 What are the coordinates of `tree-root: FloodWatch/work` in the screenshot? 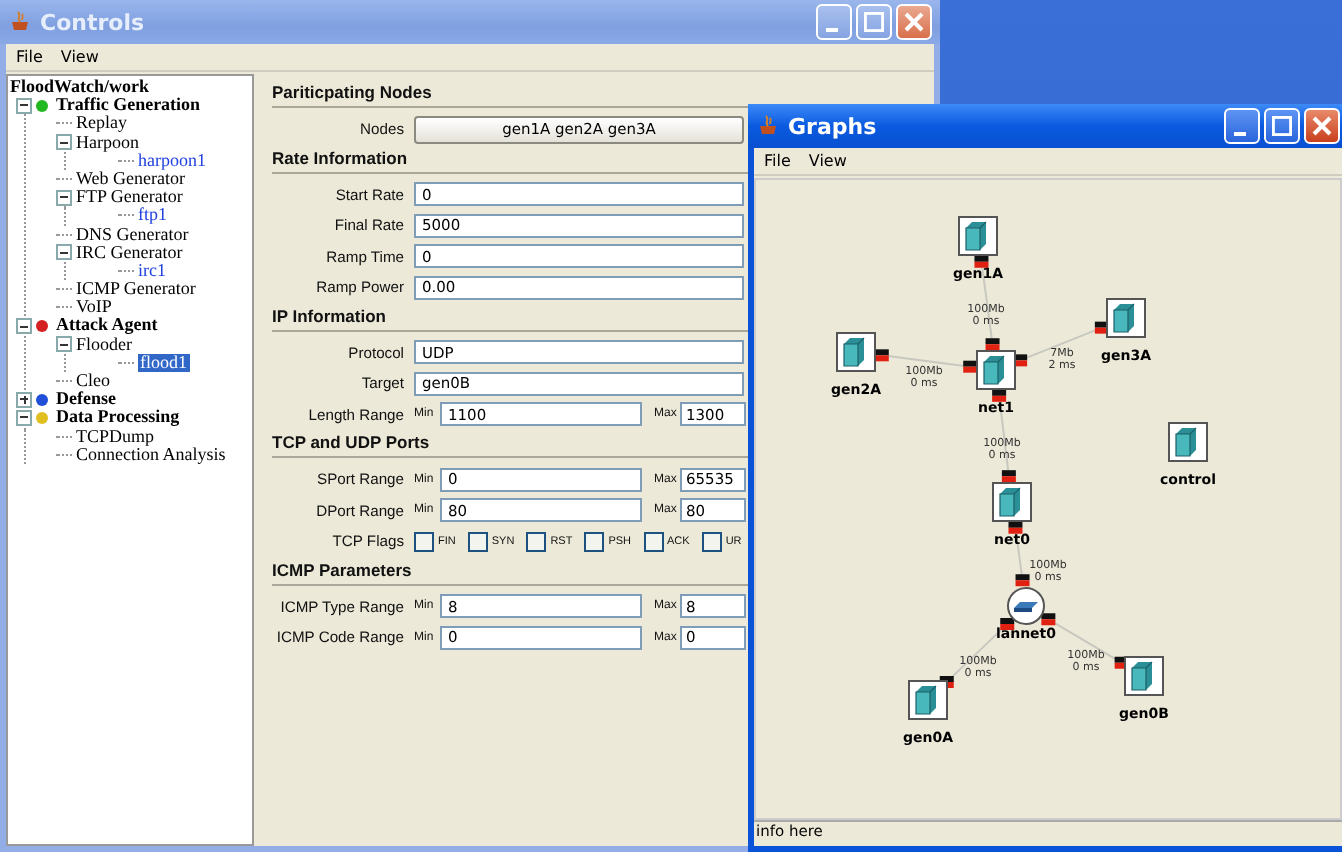 It's located at (130, 87).